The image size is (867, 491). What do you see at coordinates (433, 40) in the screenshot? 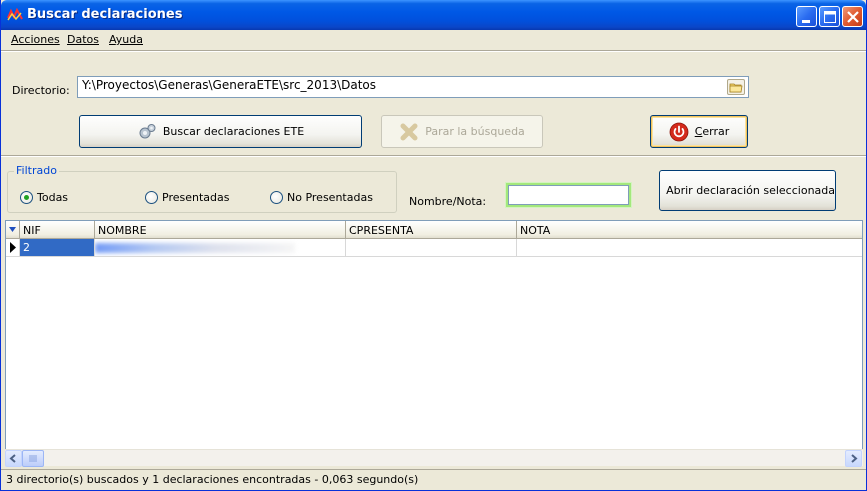
I see `menu-bar: Acciones Datos Ayuda` at bounding box center [433, 40].